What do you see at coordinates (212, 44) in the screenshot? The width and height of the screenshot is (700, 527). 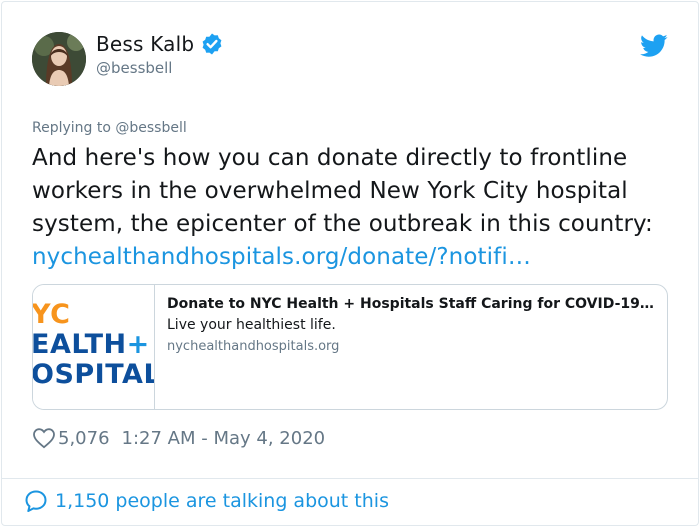 I see `verified-badge-icon` at bounding box center [212, 44].